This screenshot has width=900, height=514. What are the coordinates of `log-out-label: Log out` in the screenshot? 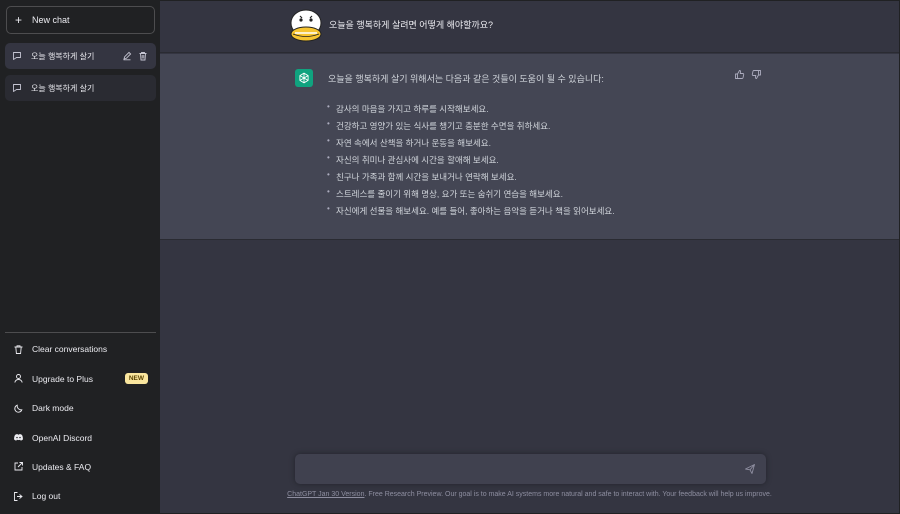 It's located at (46, 496).